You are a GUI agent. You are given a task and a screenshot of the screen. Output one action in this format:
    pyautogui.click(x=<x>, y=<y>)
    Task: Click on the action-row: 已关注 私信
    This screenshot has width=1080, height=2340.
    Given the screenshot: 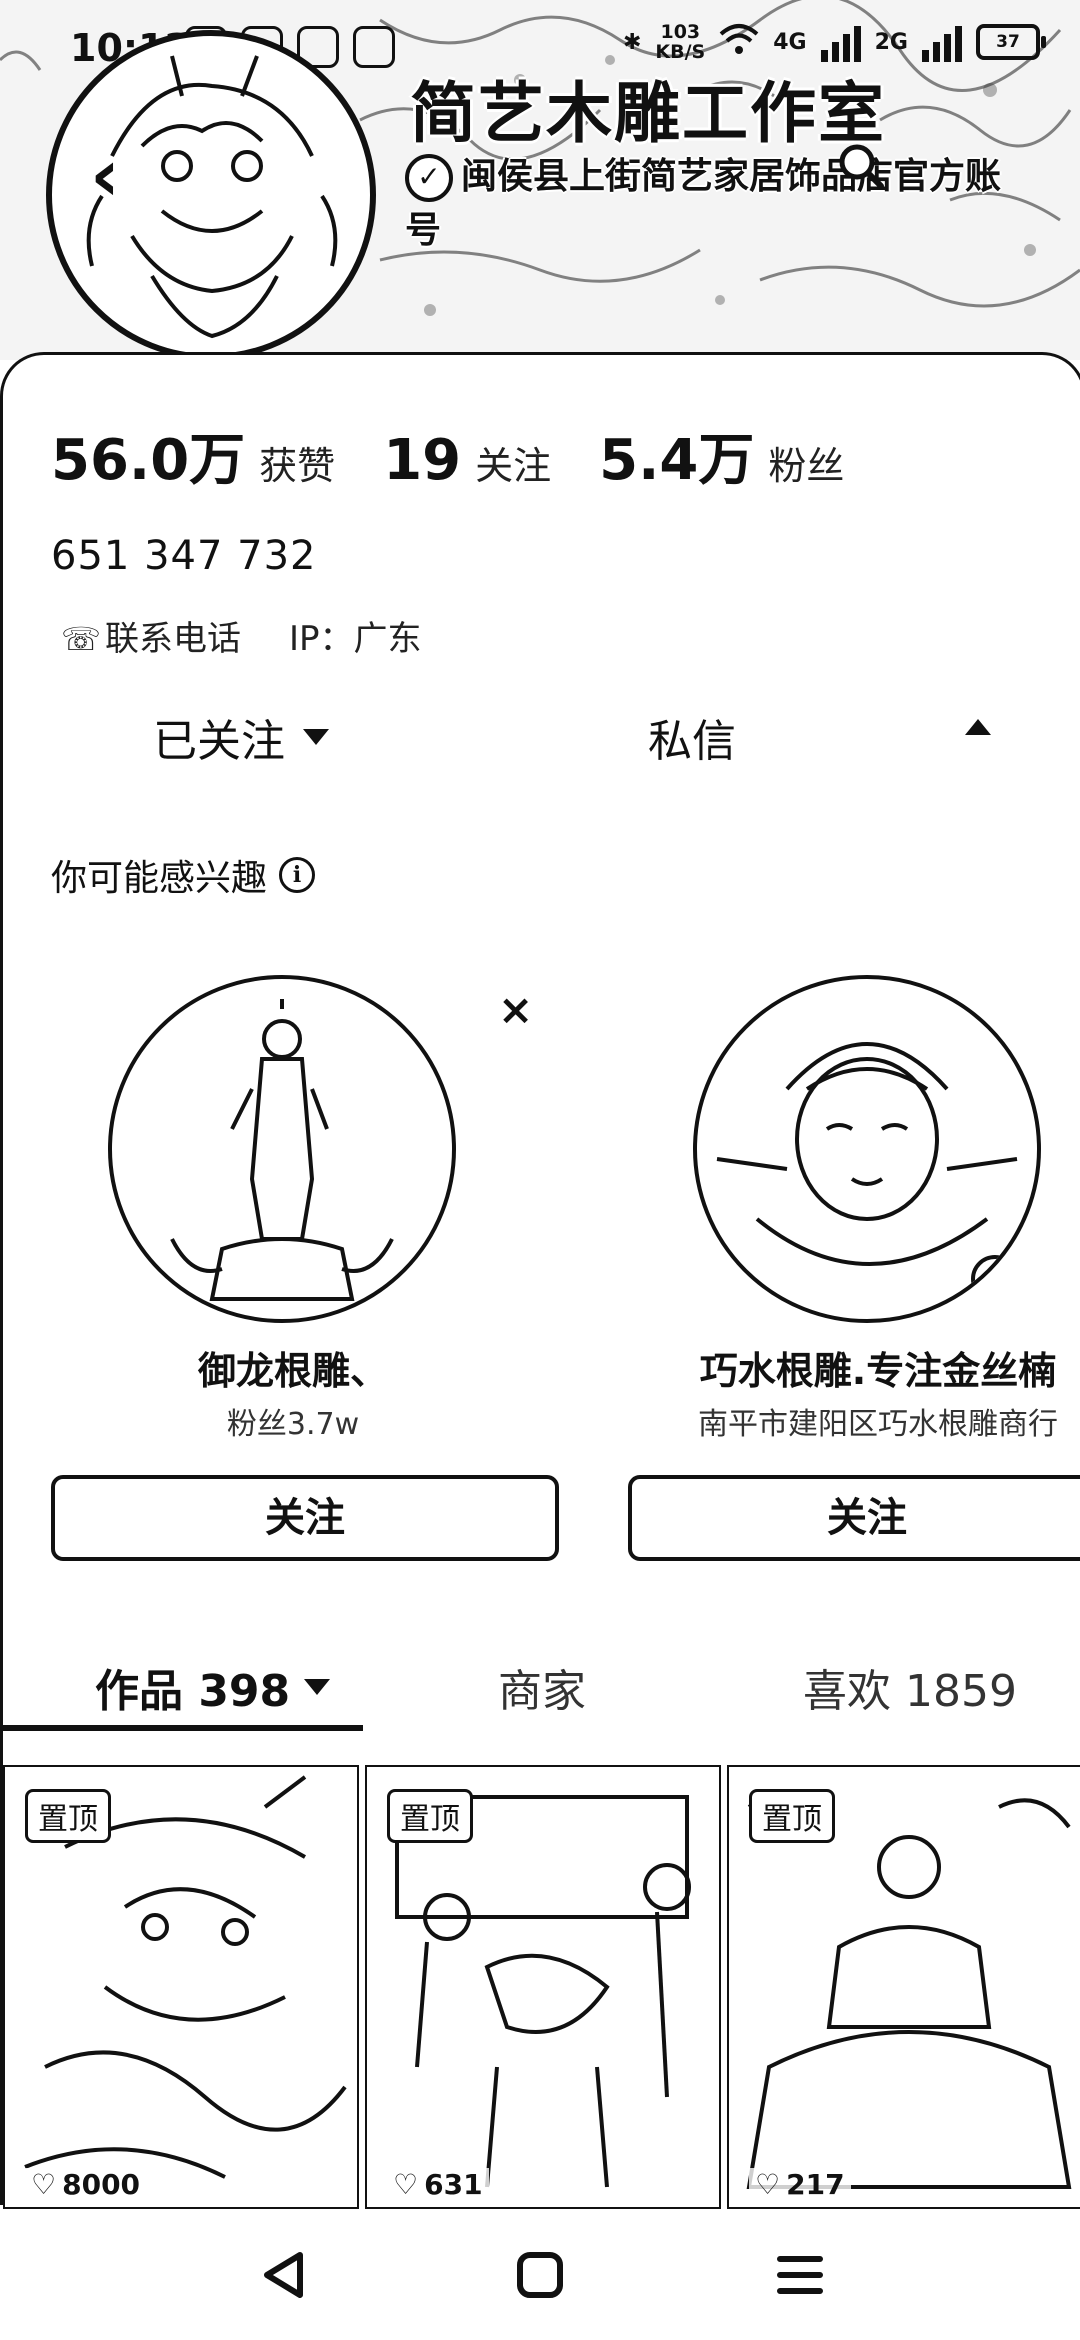 What is the action you would take?
    pyautogui.click(x=541, y=735)
    